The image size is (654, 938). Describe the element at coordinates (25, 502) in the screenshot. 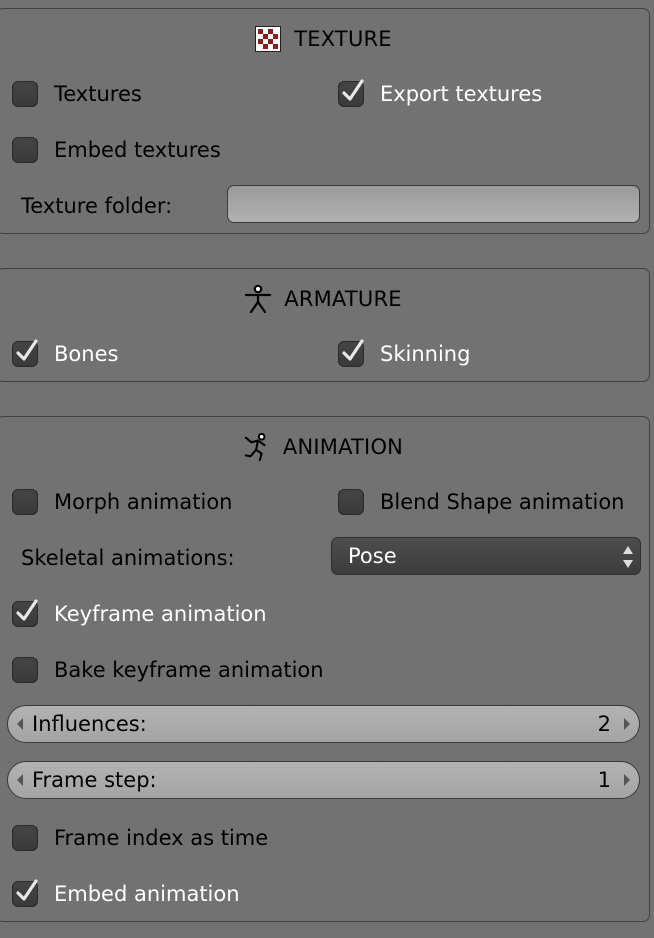

I see `morph-animation-checkbox` at that location.